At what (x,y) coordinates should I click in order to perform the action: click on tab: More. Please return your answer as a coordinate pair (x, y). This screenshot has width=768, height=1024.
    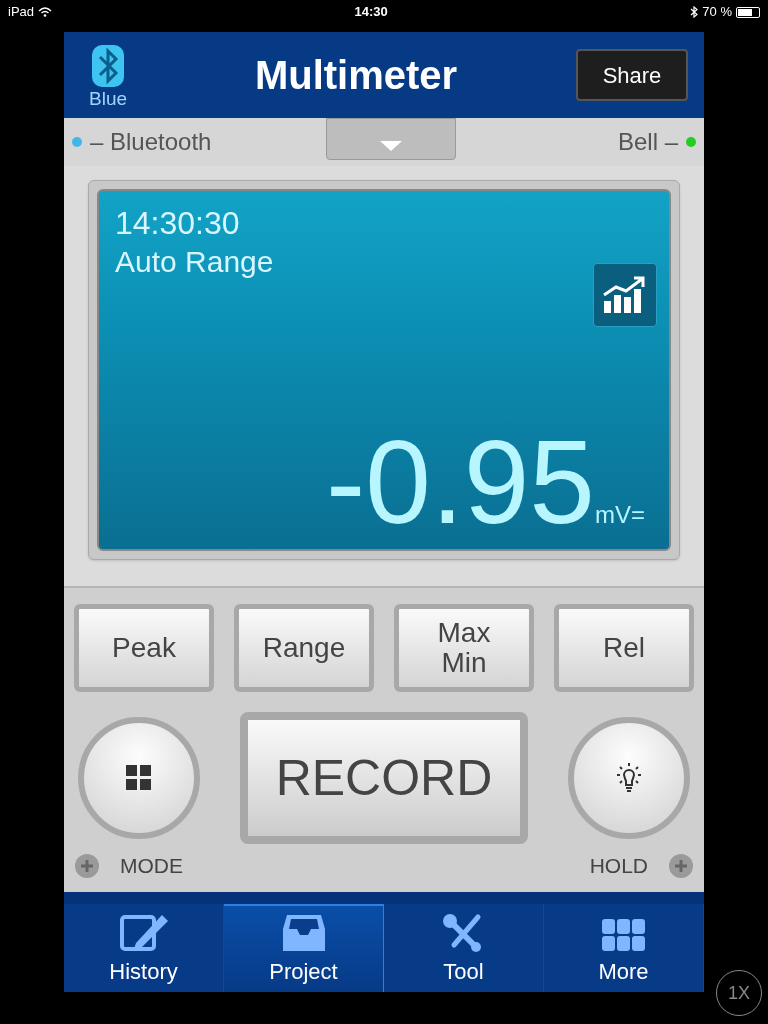
    Looking at the image, I should click on (624, 948).